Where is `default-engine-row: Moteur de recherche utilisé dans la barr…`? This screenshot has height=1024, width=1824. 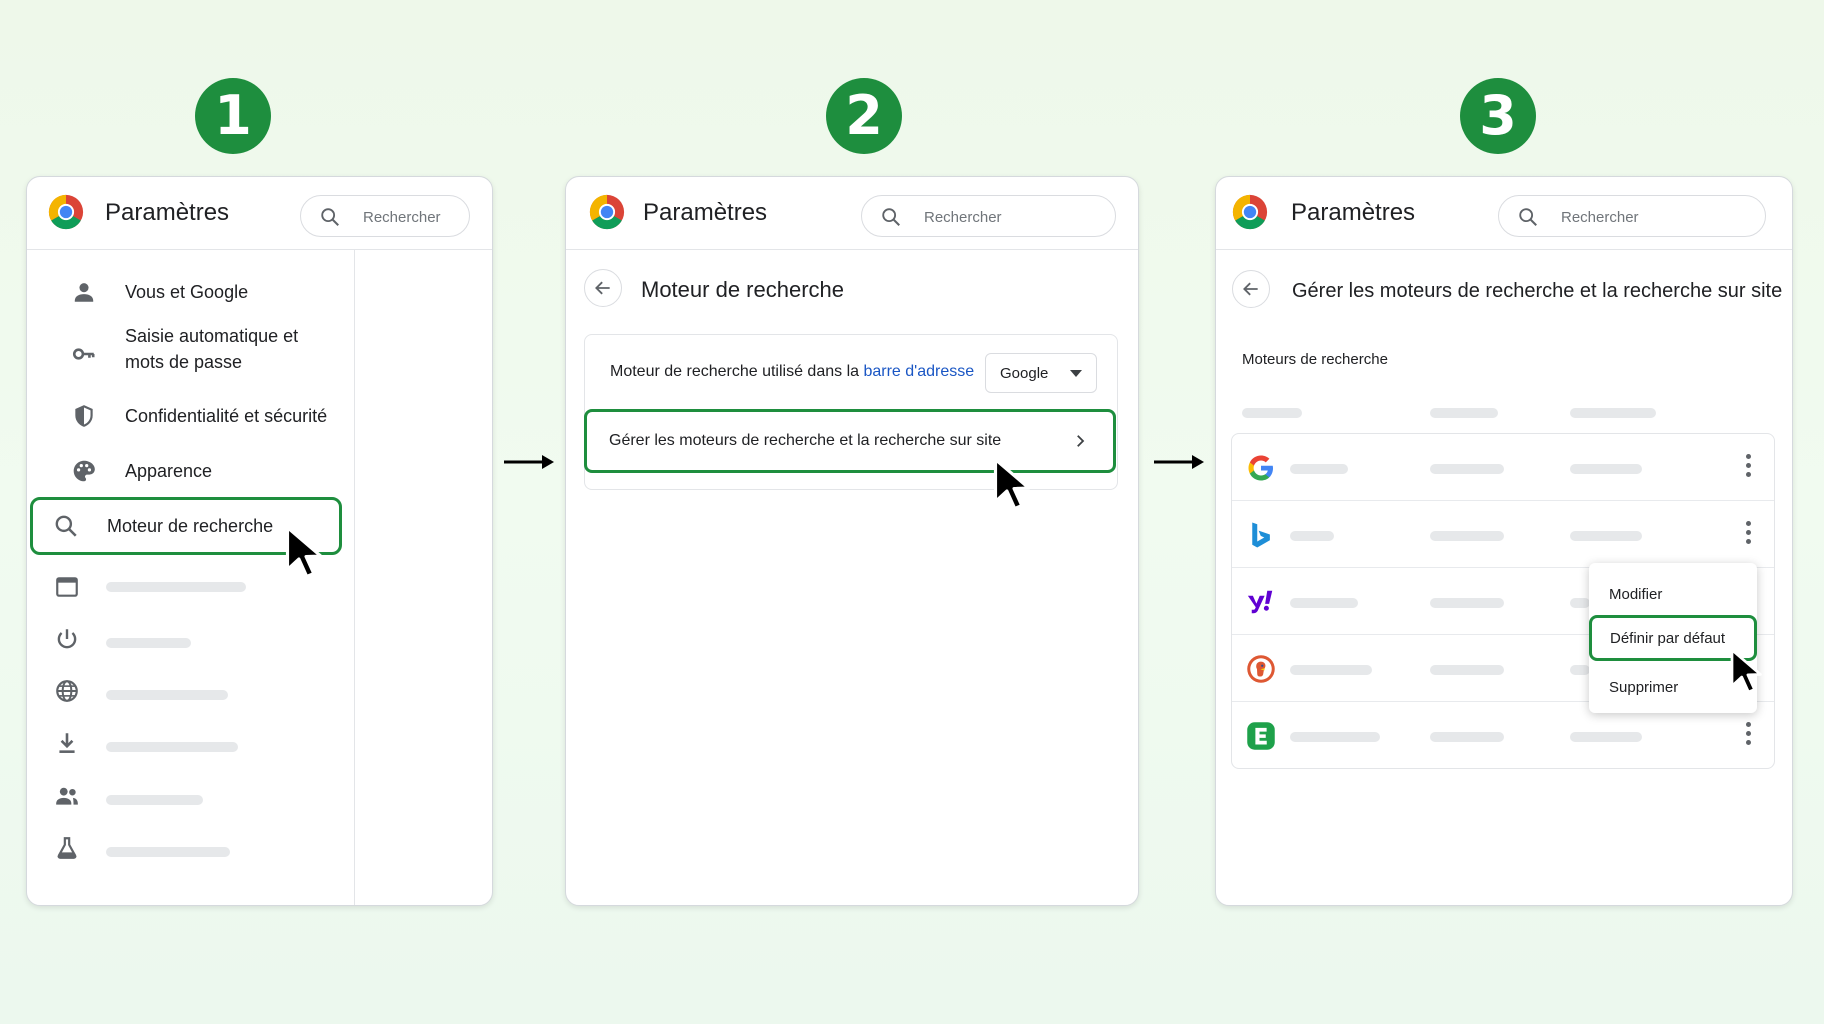
default-engine-row: Moteur de recherche utilisé dans la barr… is located at coordinates (851, 372).